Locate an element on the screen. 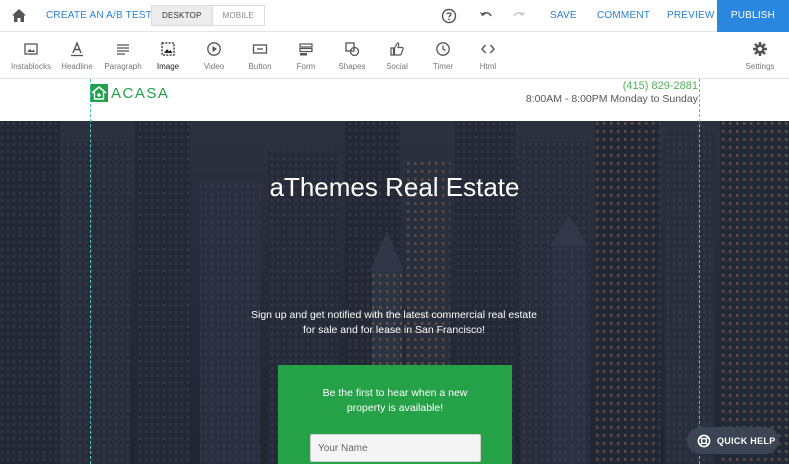 The height and width of the screenshot is (464, 789). tool-label: Paragraph is located at coordinates (123, 66).